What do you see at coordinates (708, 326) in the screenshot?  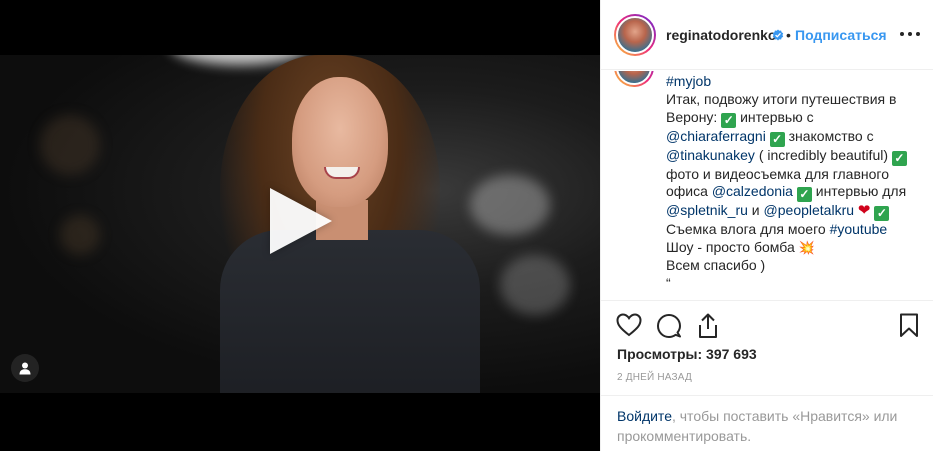 I see `share-icon` at bounding box center [708, 326].